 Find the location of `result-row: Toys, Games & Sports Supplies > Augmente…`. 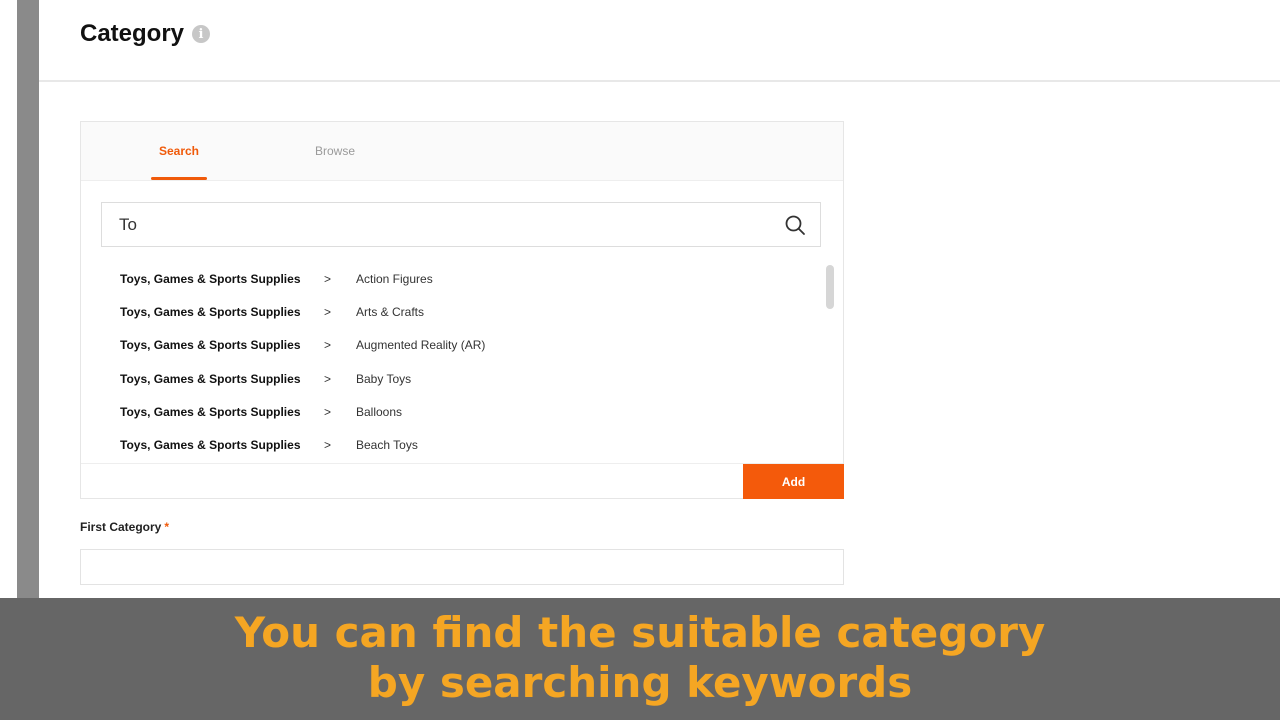

result-row: Toys, Games & Sports Supplies > Augmente… is located at coordinates (451, 344).